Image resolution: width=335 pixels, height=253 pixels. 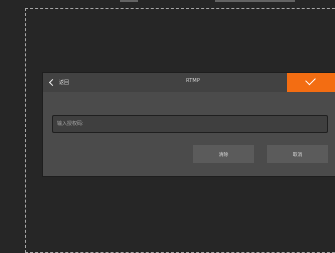 I want to click on check-icon, so click(x=310, y=80).